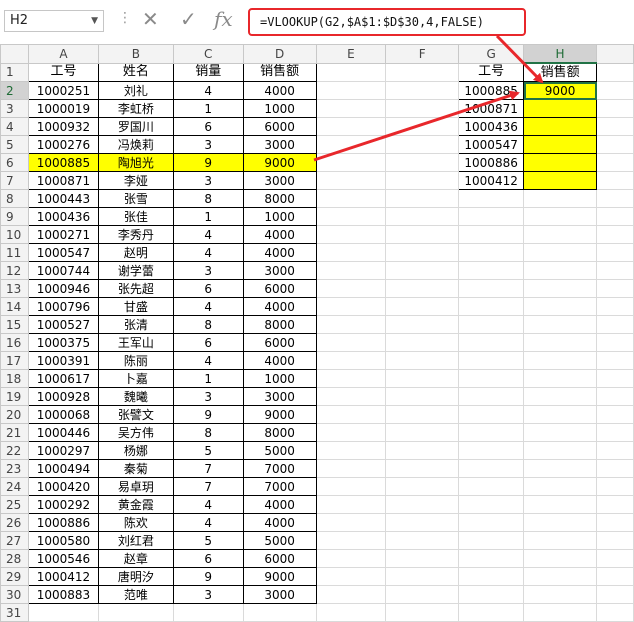  What do you see at coordinates (560, 270) in the screenshot?
I see `cell-h12` at bounding box center [560, 270].